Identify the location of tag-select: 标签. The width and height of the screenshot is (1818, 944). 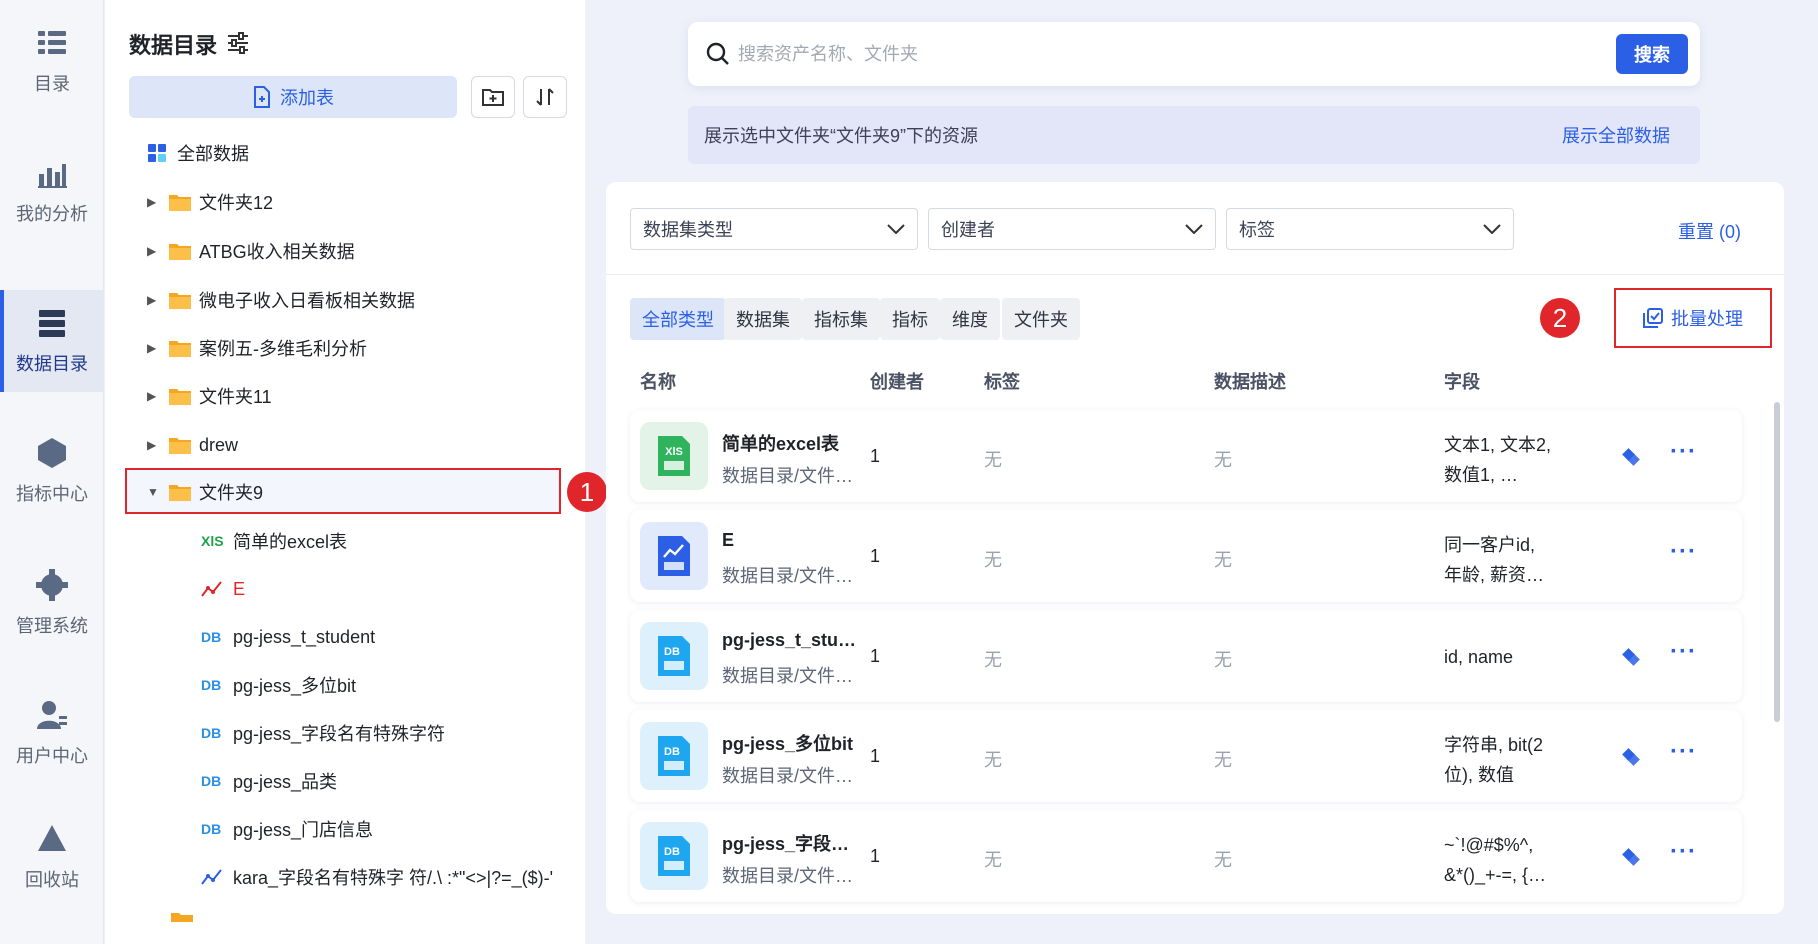
(1370, 229).